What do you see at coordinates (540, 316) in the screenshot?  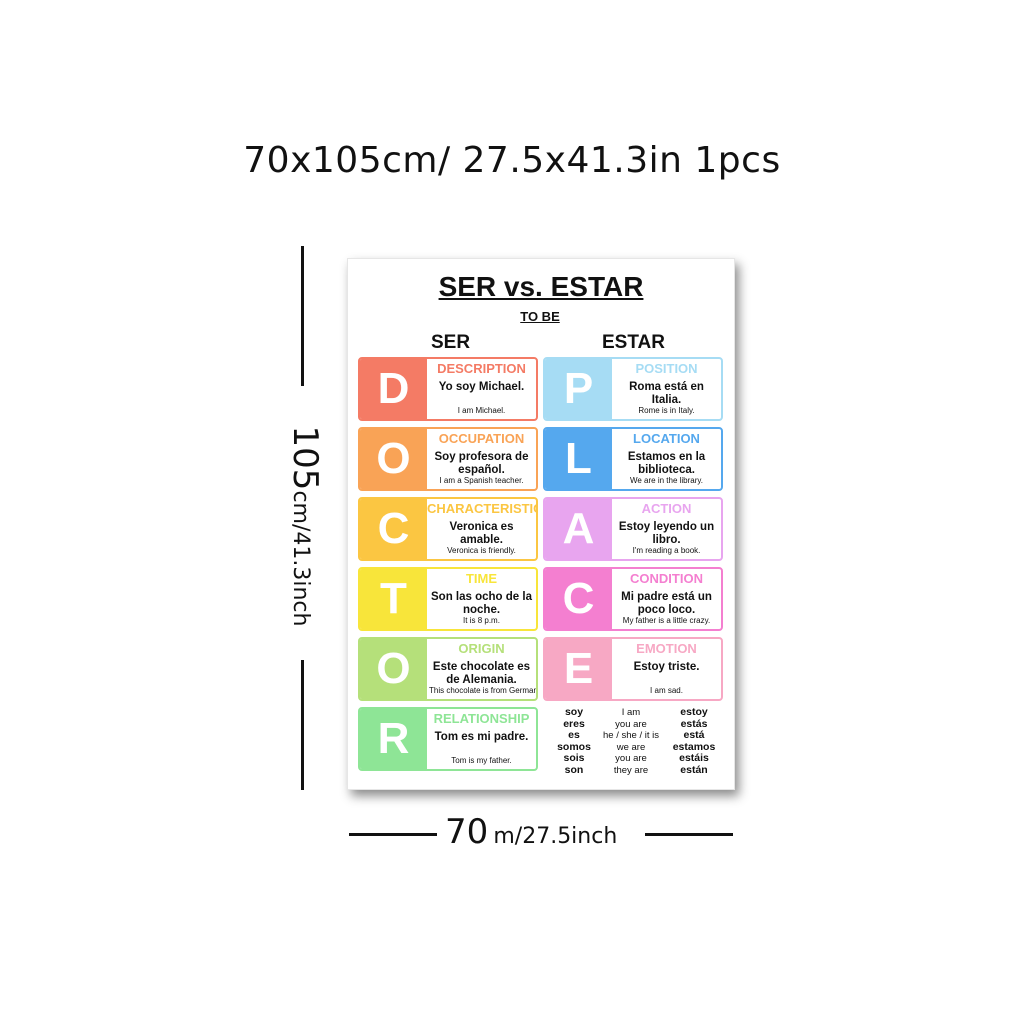 I see `poster-subtitle: TO BE` at bounding box center [540, 316].